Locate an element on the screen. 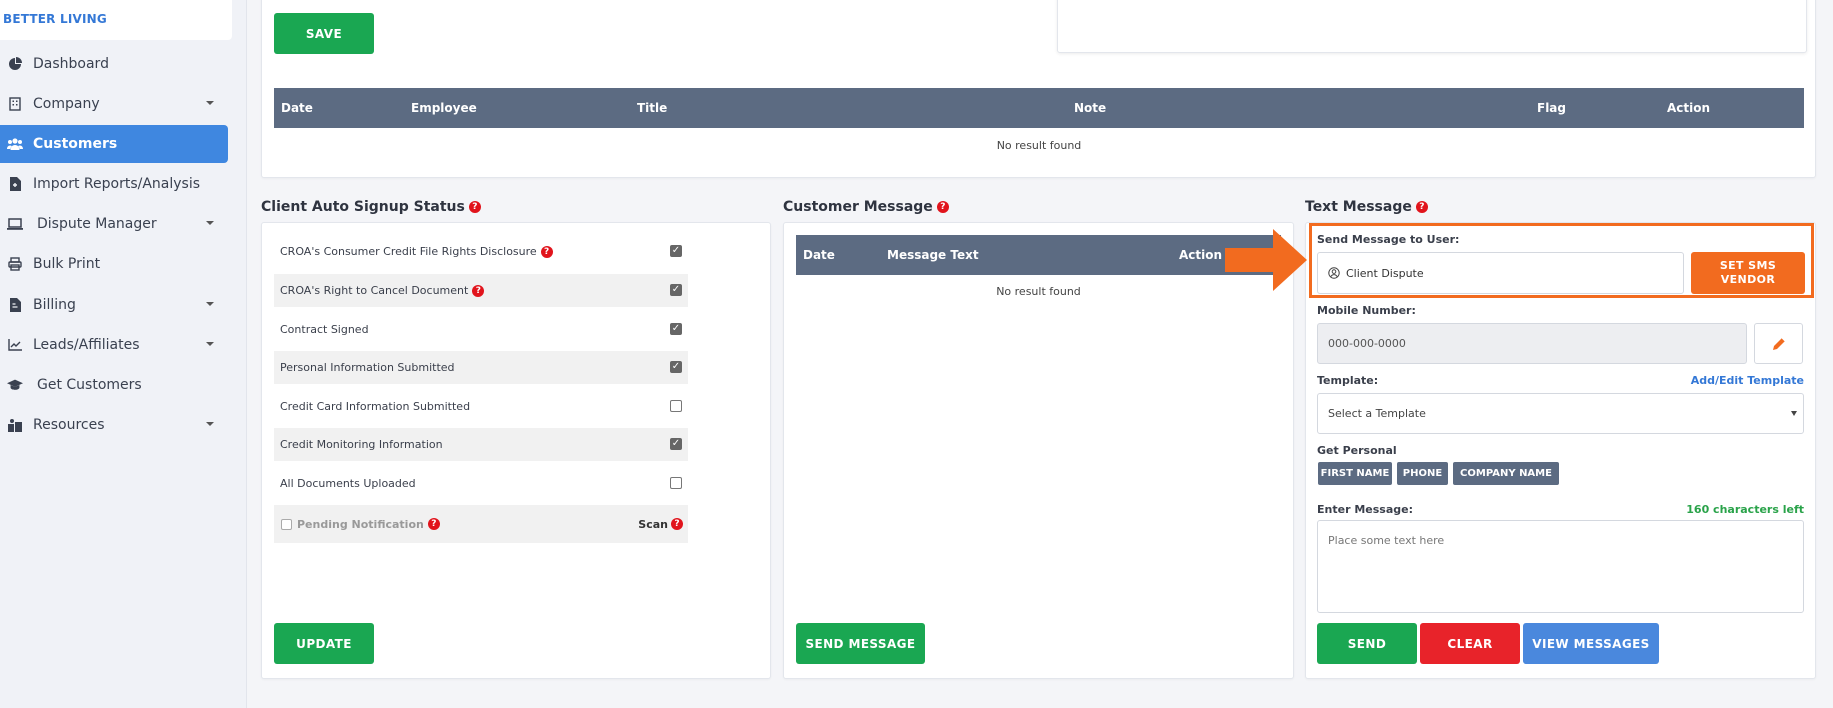 The width and height of the screenshot is (1833, 708). sidebar-item-bulk-print: Bulk Print is located at coordinates (114, 264).